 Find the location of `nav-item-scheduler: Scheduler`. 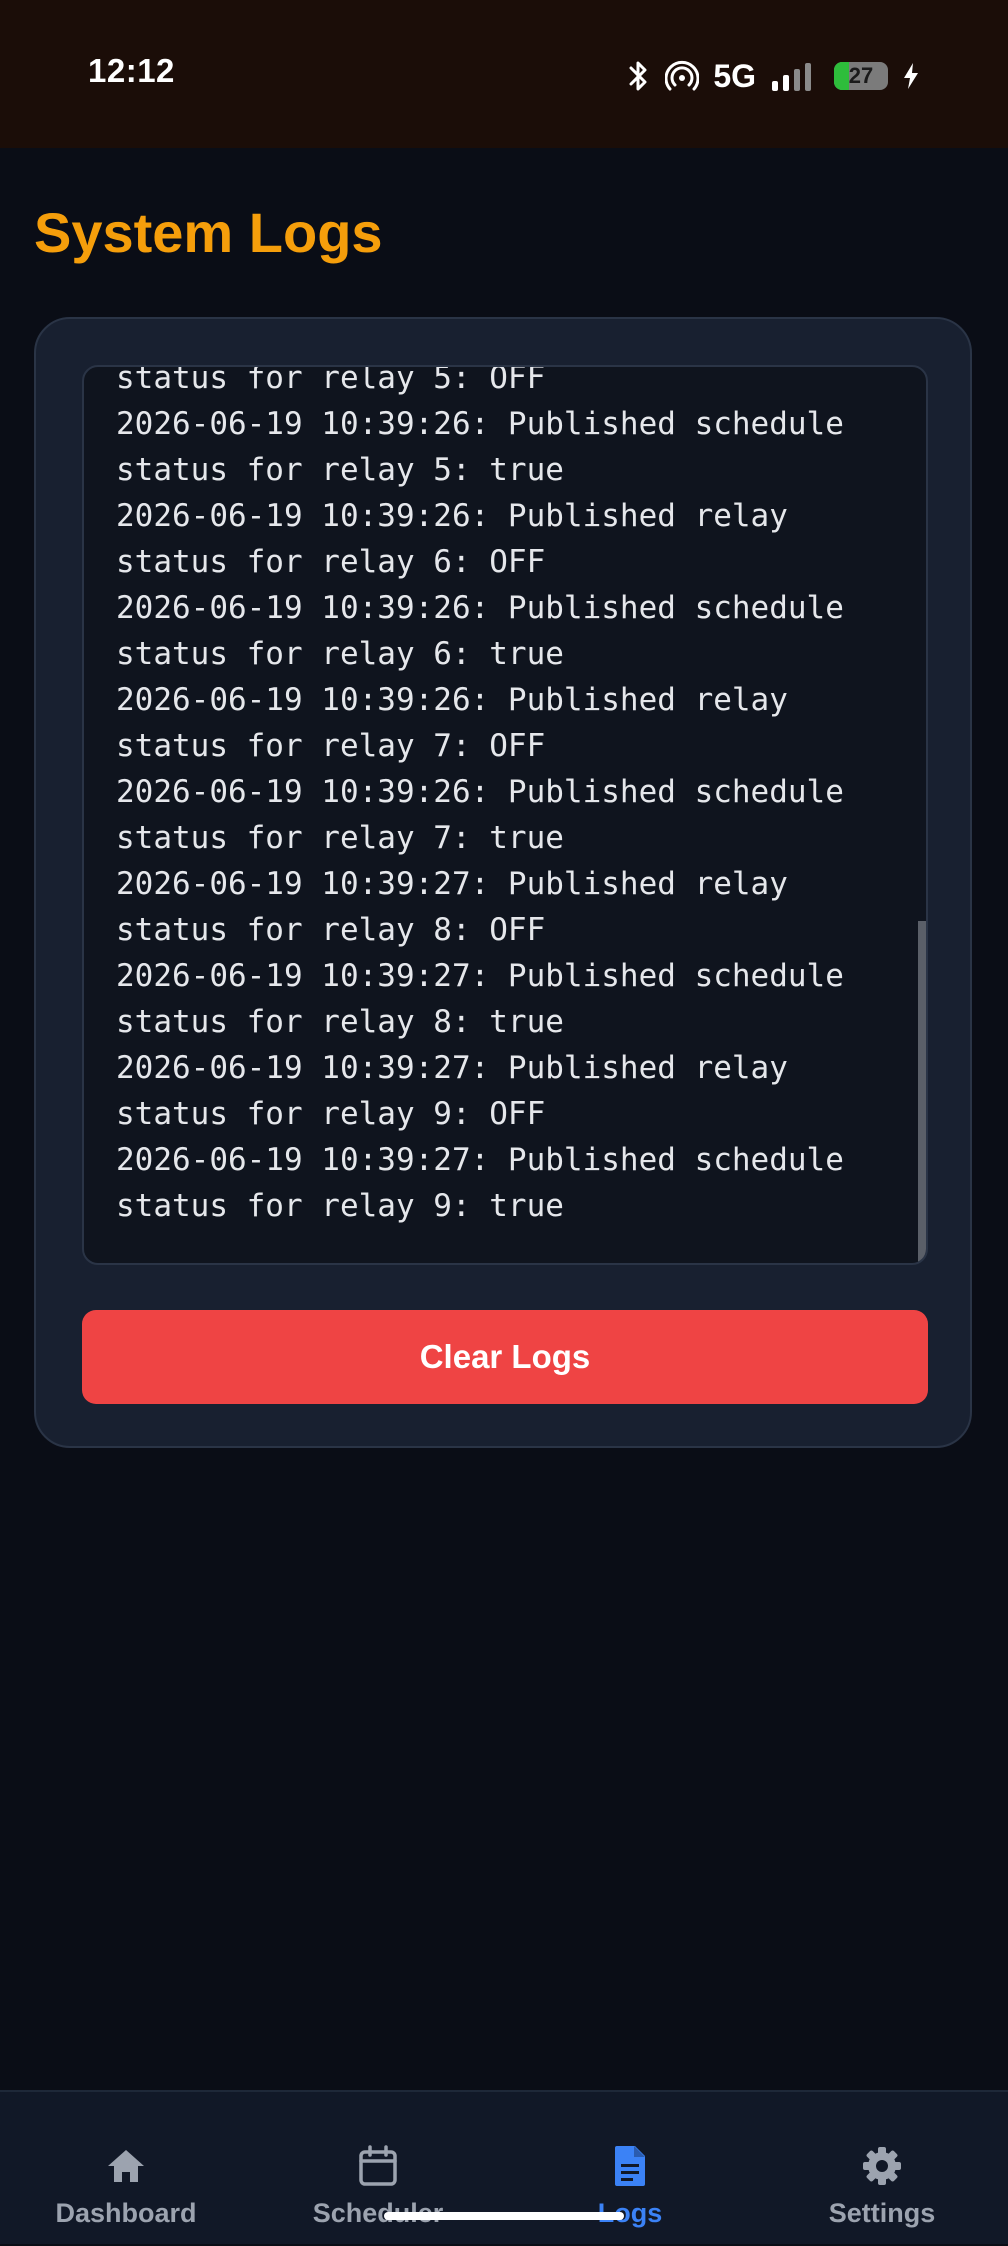

nav-item-scheduler: Scheduler is located at coordinates (378, 2169).